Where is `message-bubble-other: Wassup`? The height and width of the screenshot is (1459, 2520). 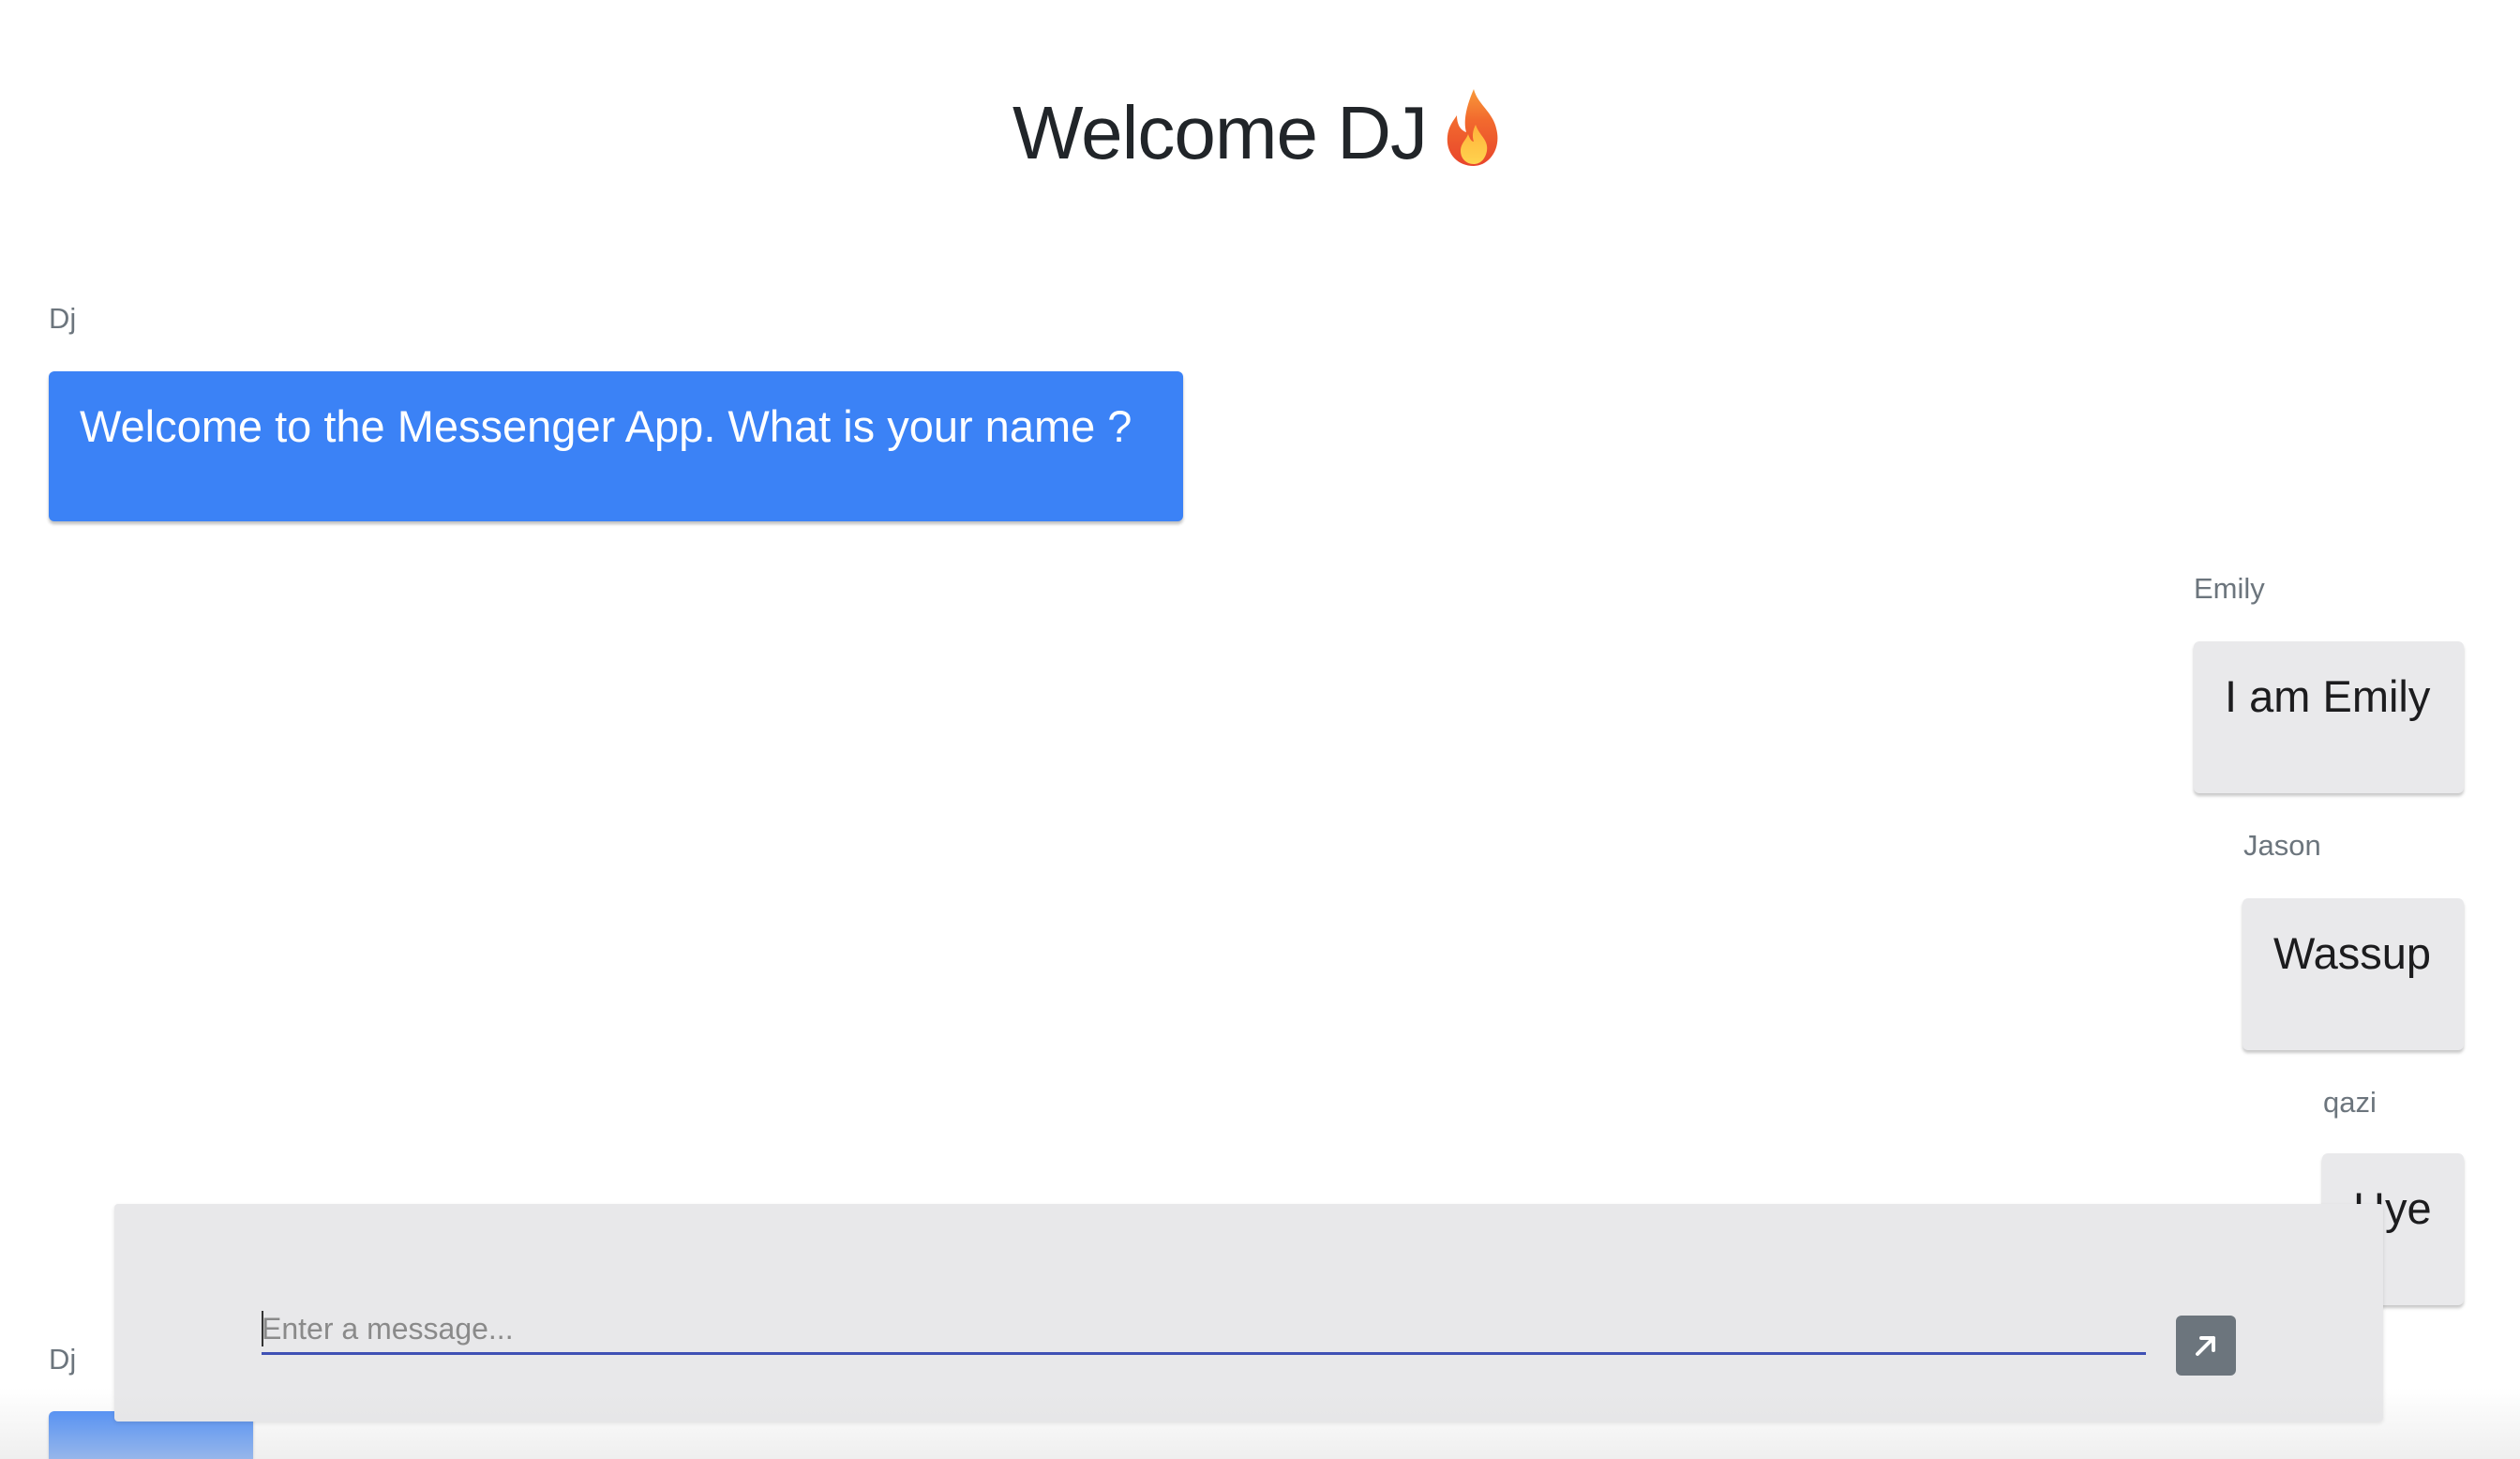 message-bubble-other: Wassup is located at coordinates (2353, 974).